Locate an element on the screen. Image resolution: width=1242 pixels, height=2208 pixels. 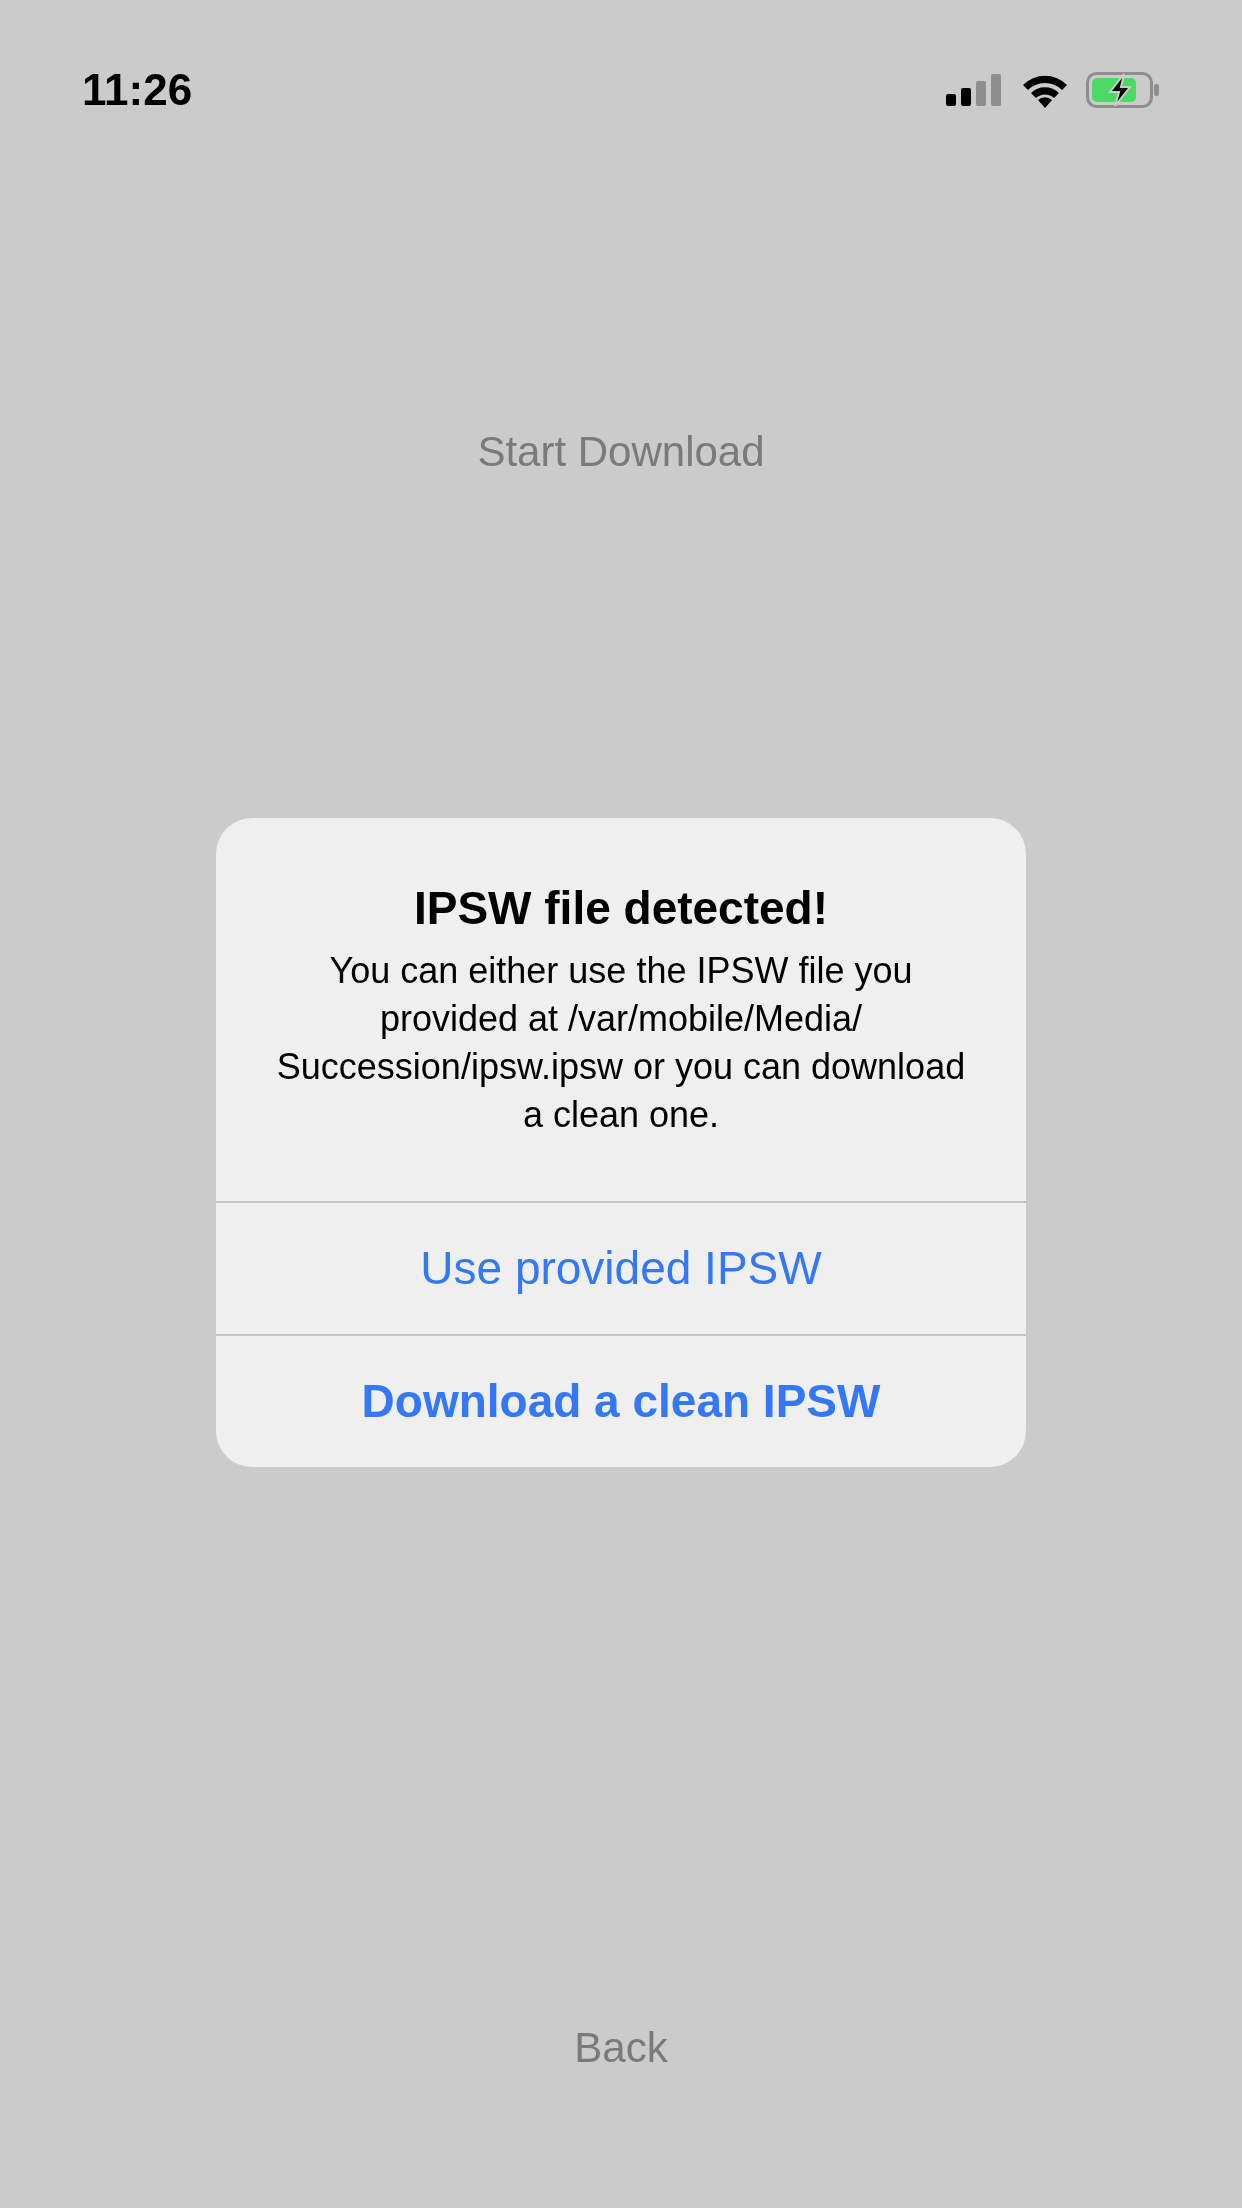
battery-charging-icon is located at coordinates (1123, 90).